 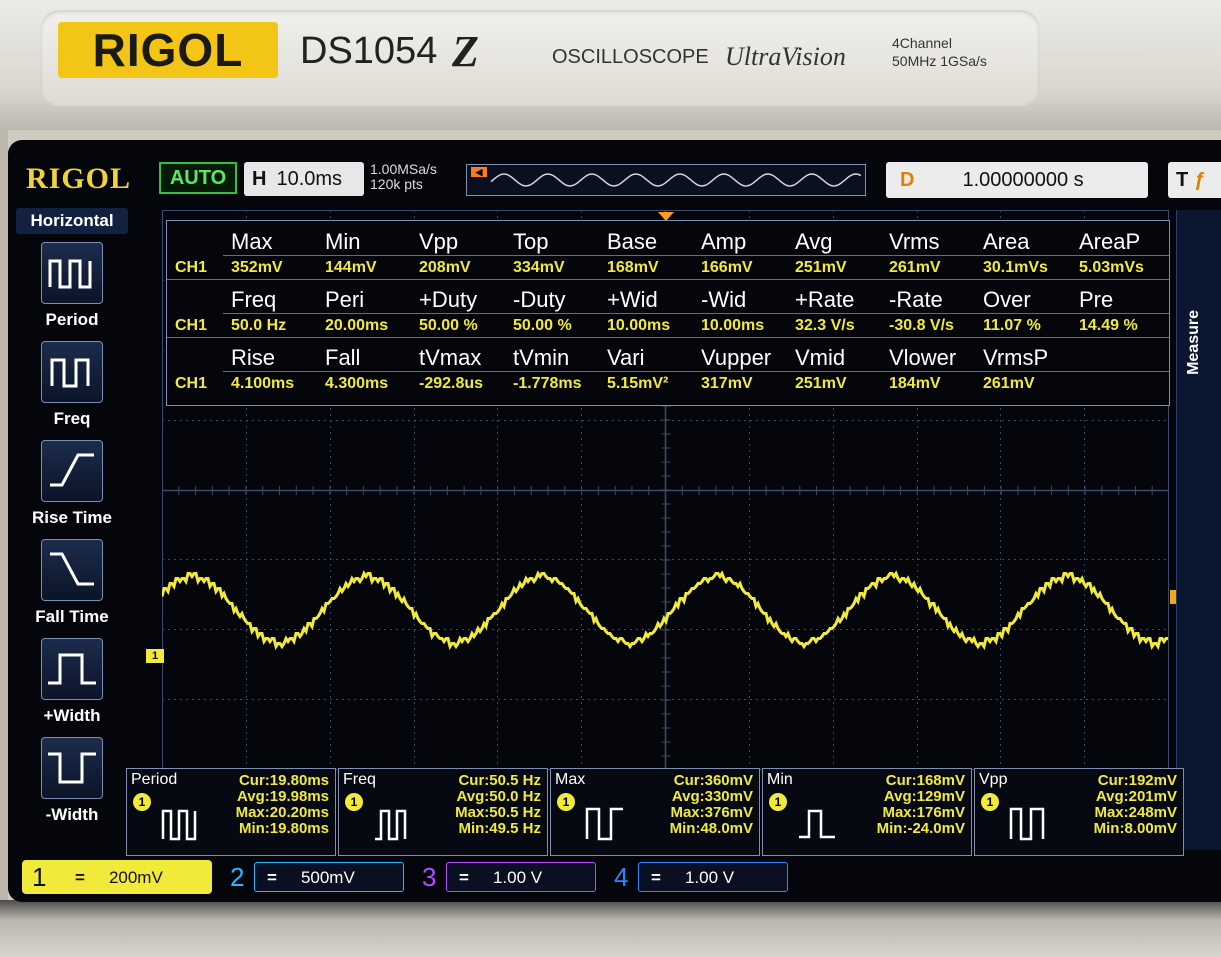 What do you see at coordinates (920, 828) in the screenshot?
I see `stat-minimum: Min:-24.0mV` at bounding box center [920, 828].